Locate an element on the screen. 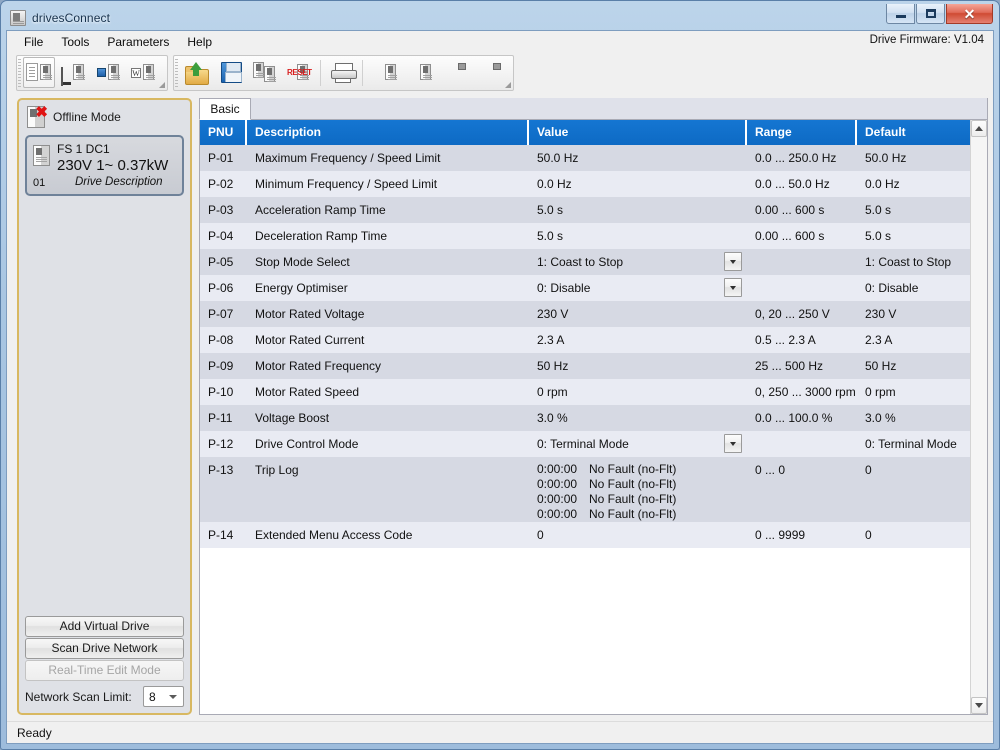 This screenshot has height=750, width=1000. red-right-arrow-drive-icon is located at coordinates (420, 73).